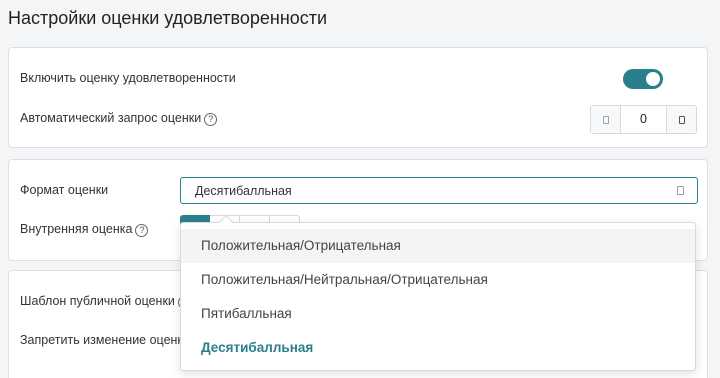  Describe the element at coordinates (680, 190) in the screenshot. I see `dropdown-caret-icon` at that location.